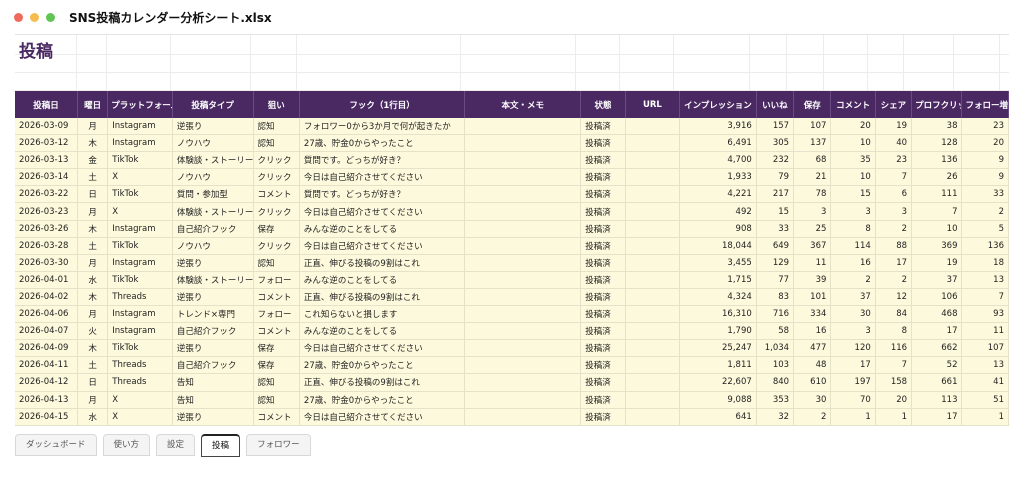 This screenshot has width=1024, height=478. I want to click on column-header-post-type: 投稿タイプ, so click(213, 104).